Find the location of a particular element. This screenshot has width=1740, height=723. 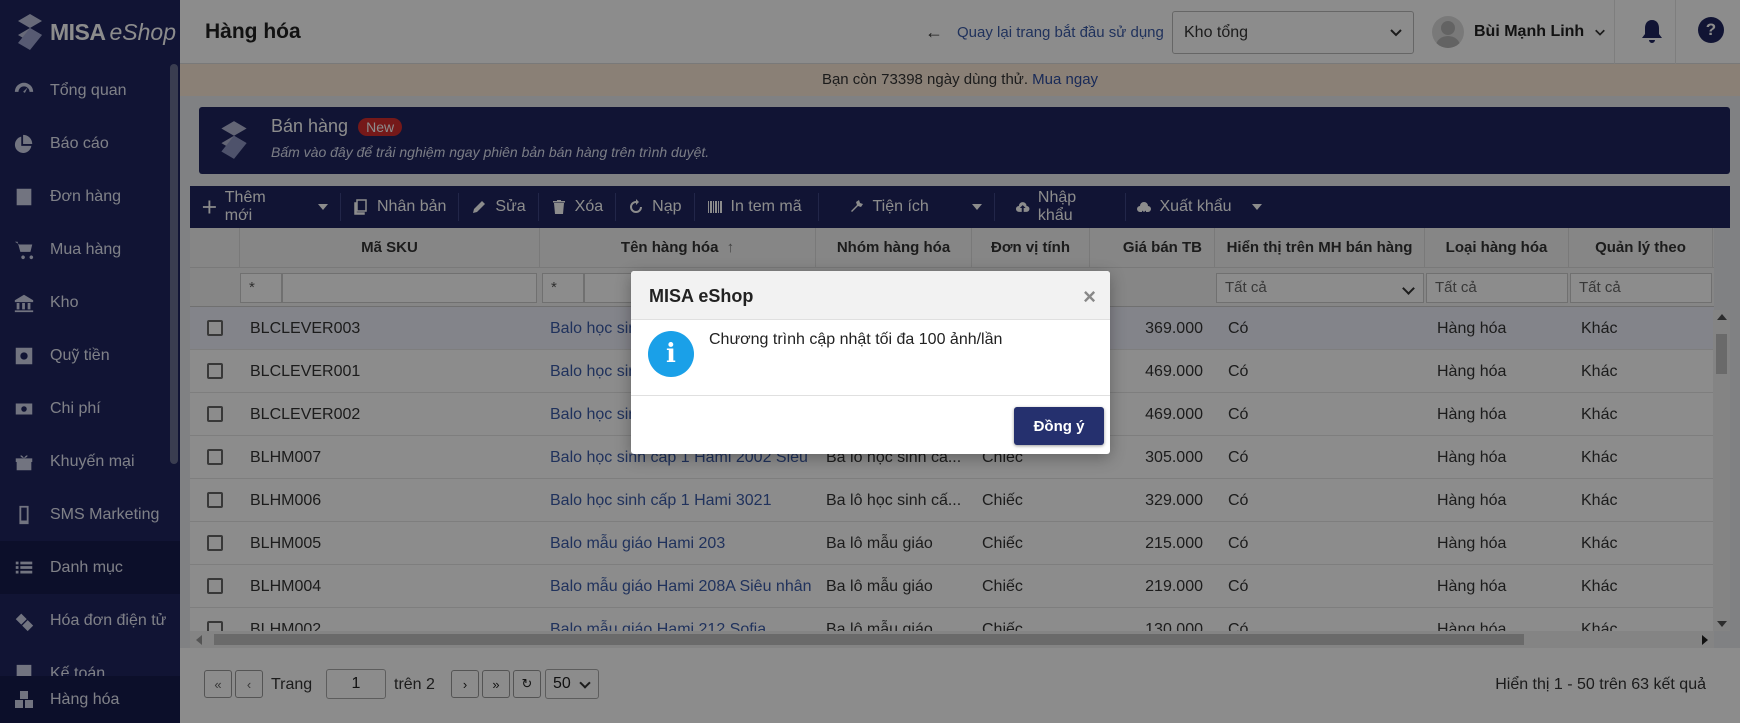

close-icon: × is located at coordinates (1089, 297).